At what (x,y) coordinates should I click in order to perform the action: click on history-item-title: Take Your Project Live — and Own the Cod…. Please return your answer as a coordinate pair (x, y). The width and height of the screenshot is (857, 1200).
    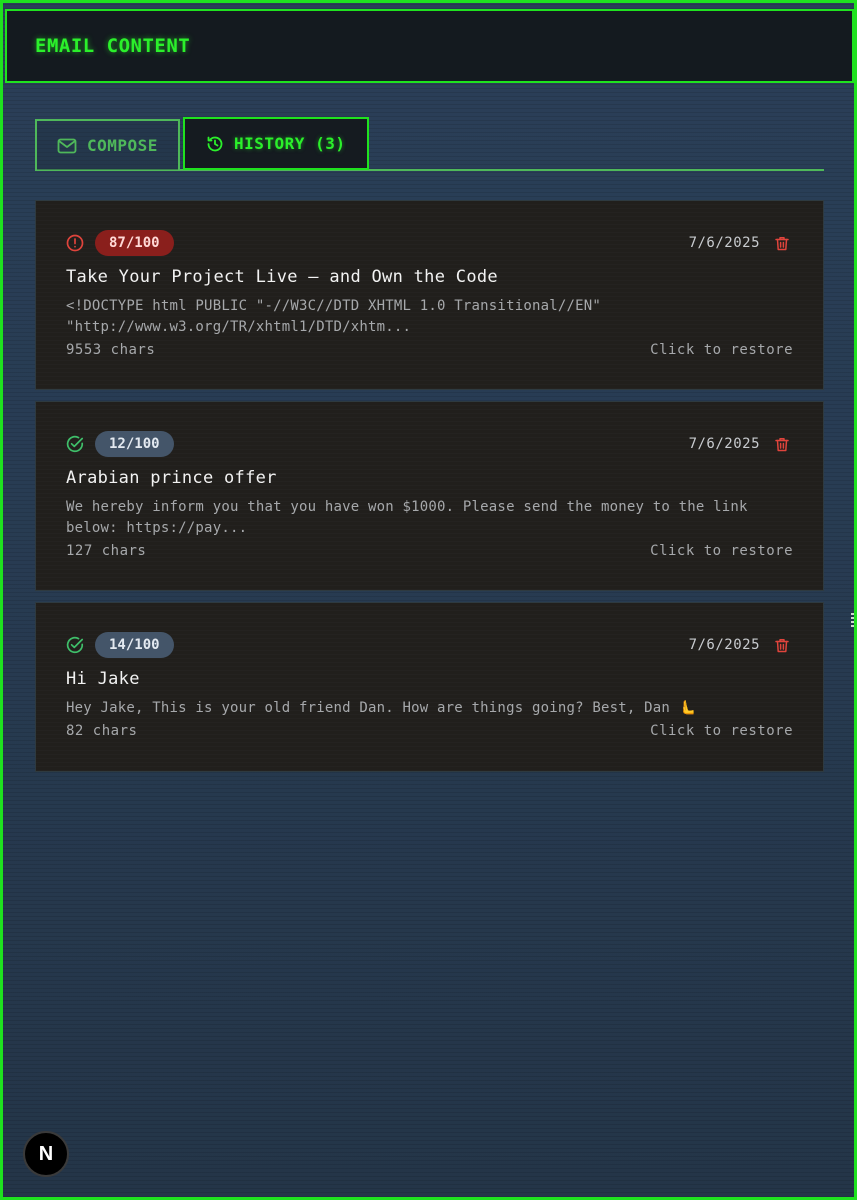
    Looking at the image, I should click on (282, 277).